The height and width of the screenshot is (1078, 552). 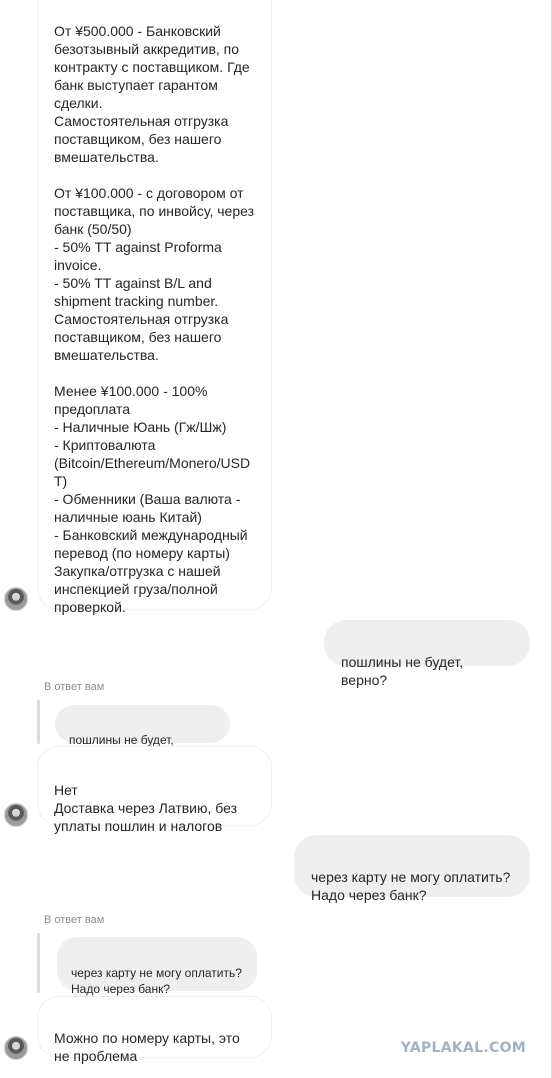 What do you see at coordinates (147, 1047) in the screenshot?
I see `message-text: Можно по номеру карты, это не проблема` at bounding box center [147, 1047].